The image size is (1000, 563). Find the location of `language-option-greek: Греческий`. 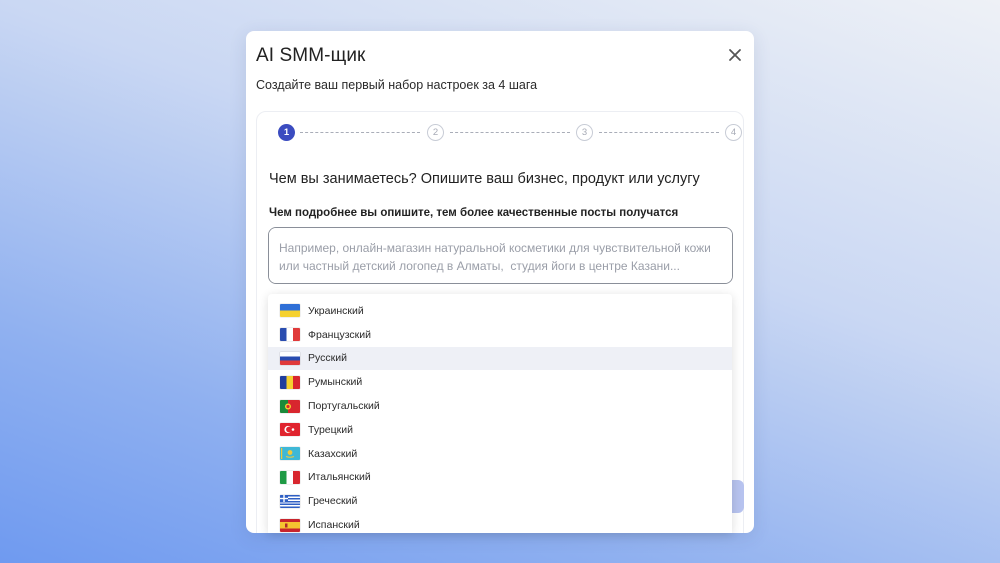

language-option-greek: Греческий is located at coordinates (500, 501).